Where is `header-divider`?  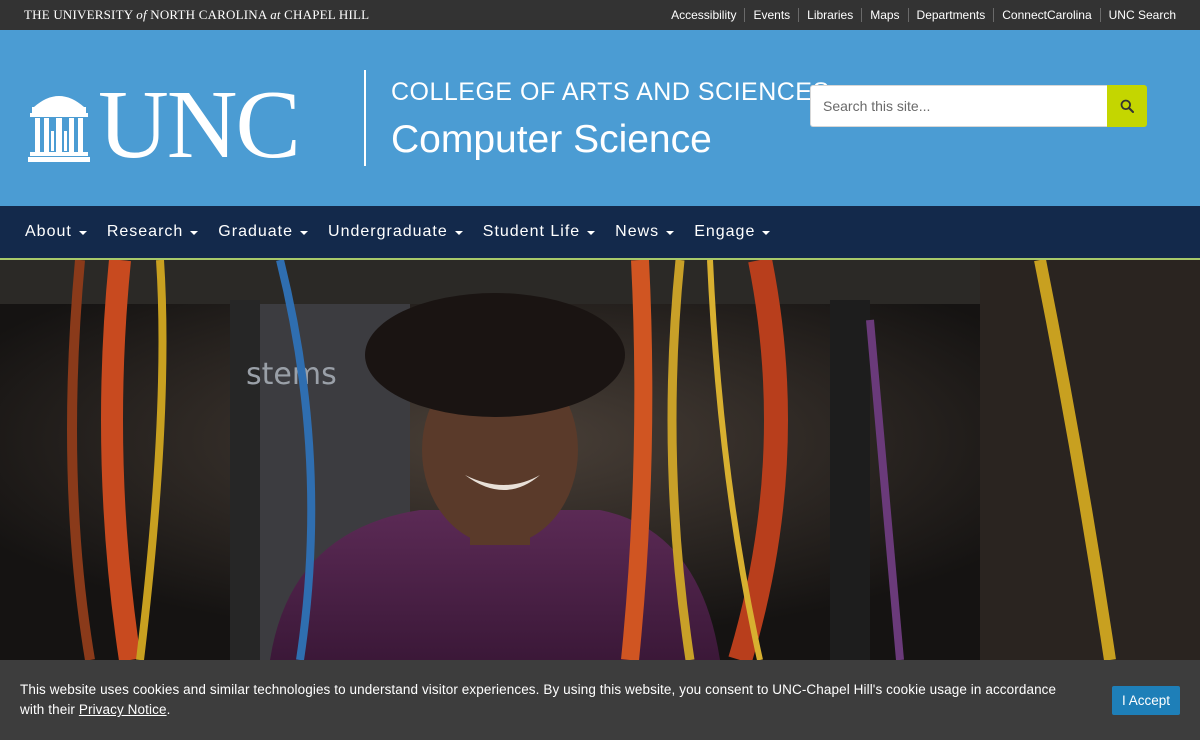 header-divider is located at coordinates (365, 118).